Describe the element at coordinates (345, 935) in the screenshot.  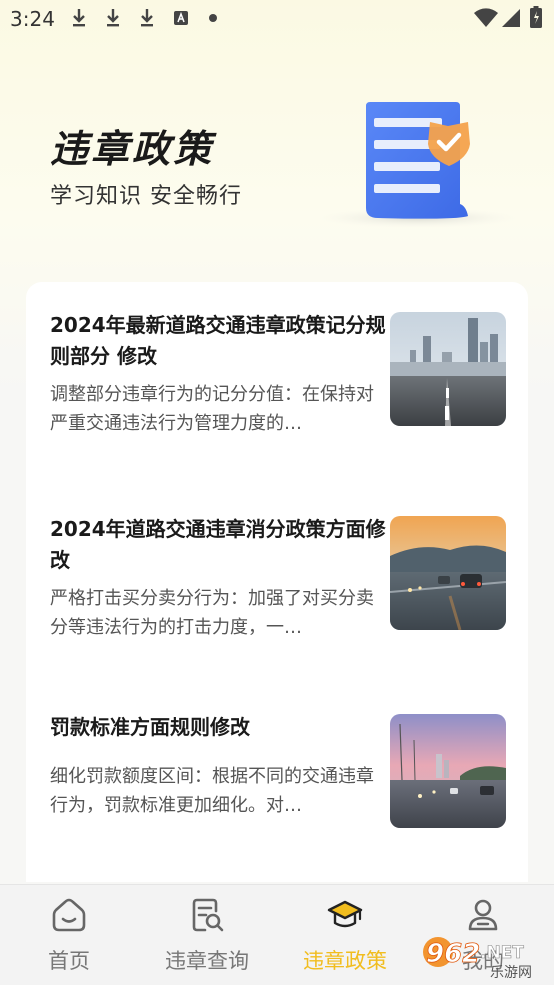
I see `nav-item-violation-policy: 违章政策` at that location.